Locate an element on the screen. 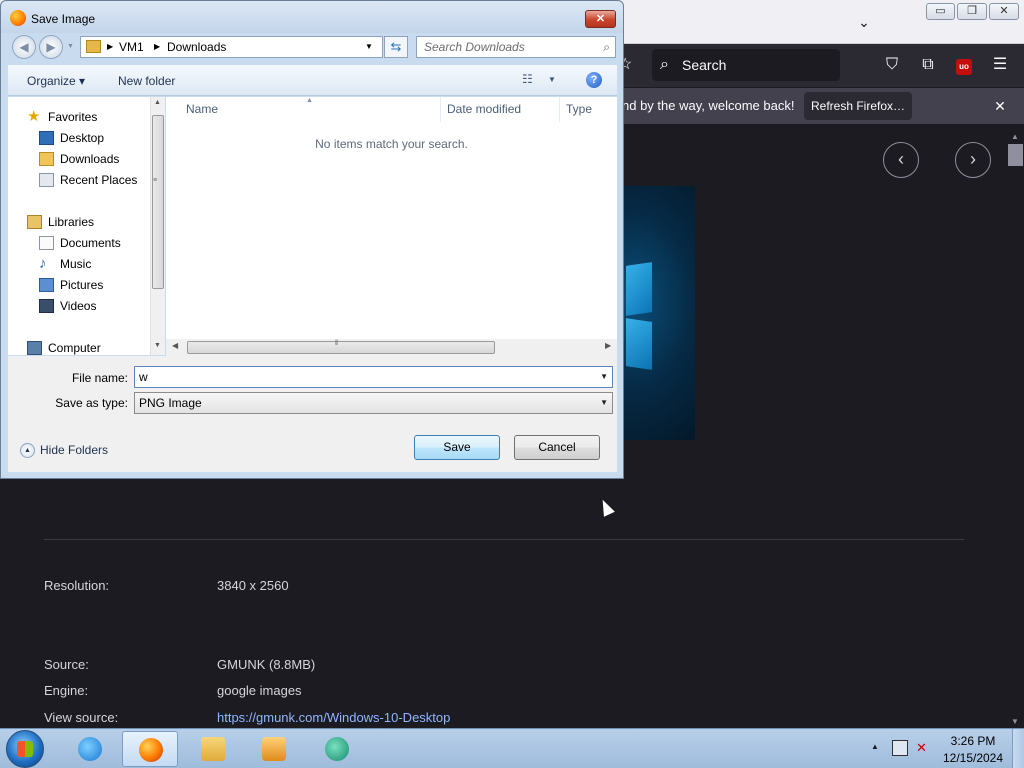 The height and width of the screenshot is (768, 1024). file-list-horizontal-scrollbar: ◀ ⦀ ▶ is located at coordinates (391, 347).